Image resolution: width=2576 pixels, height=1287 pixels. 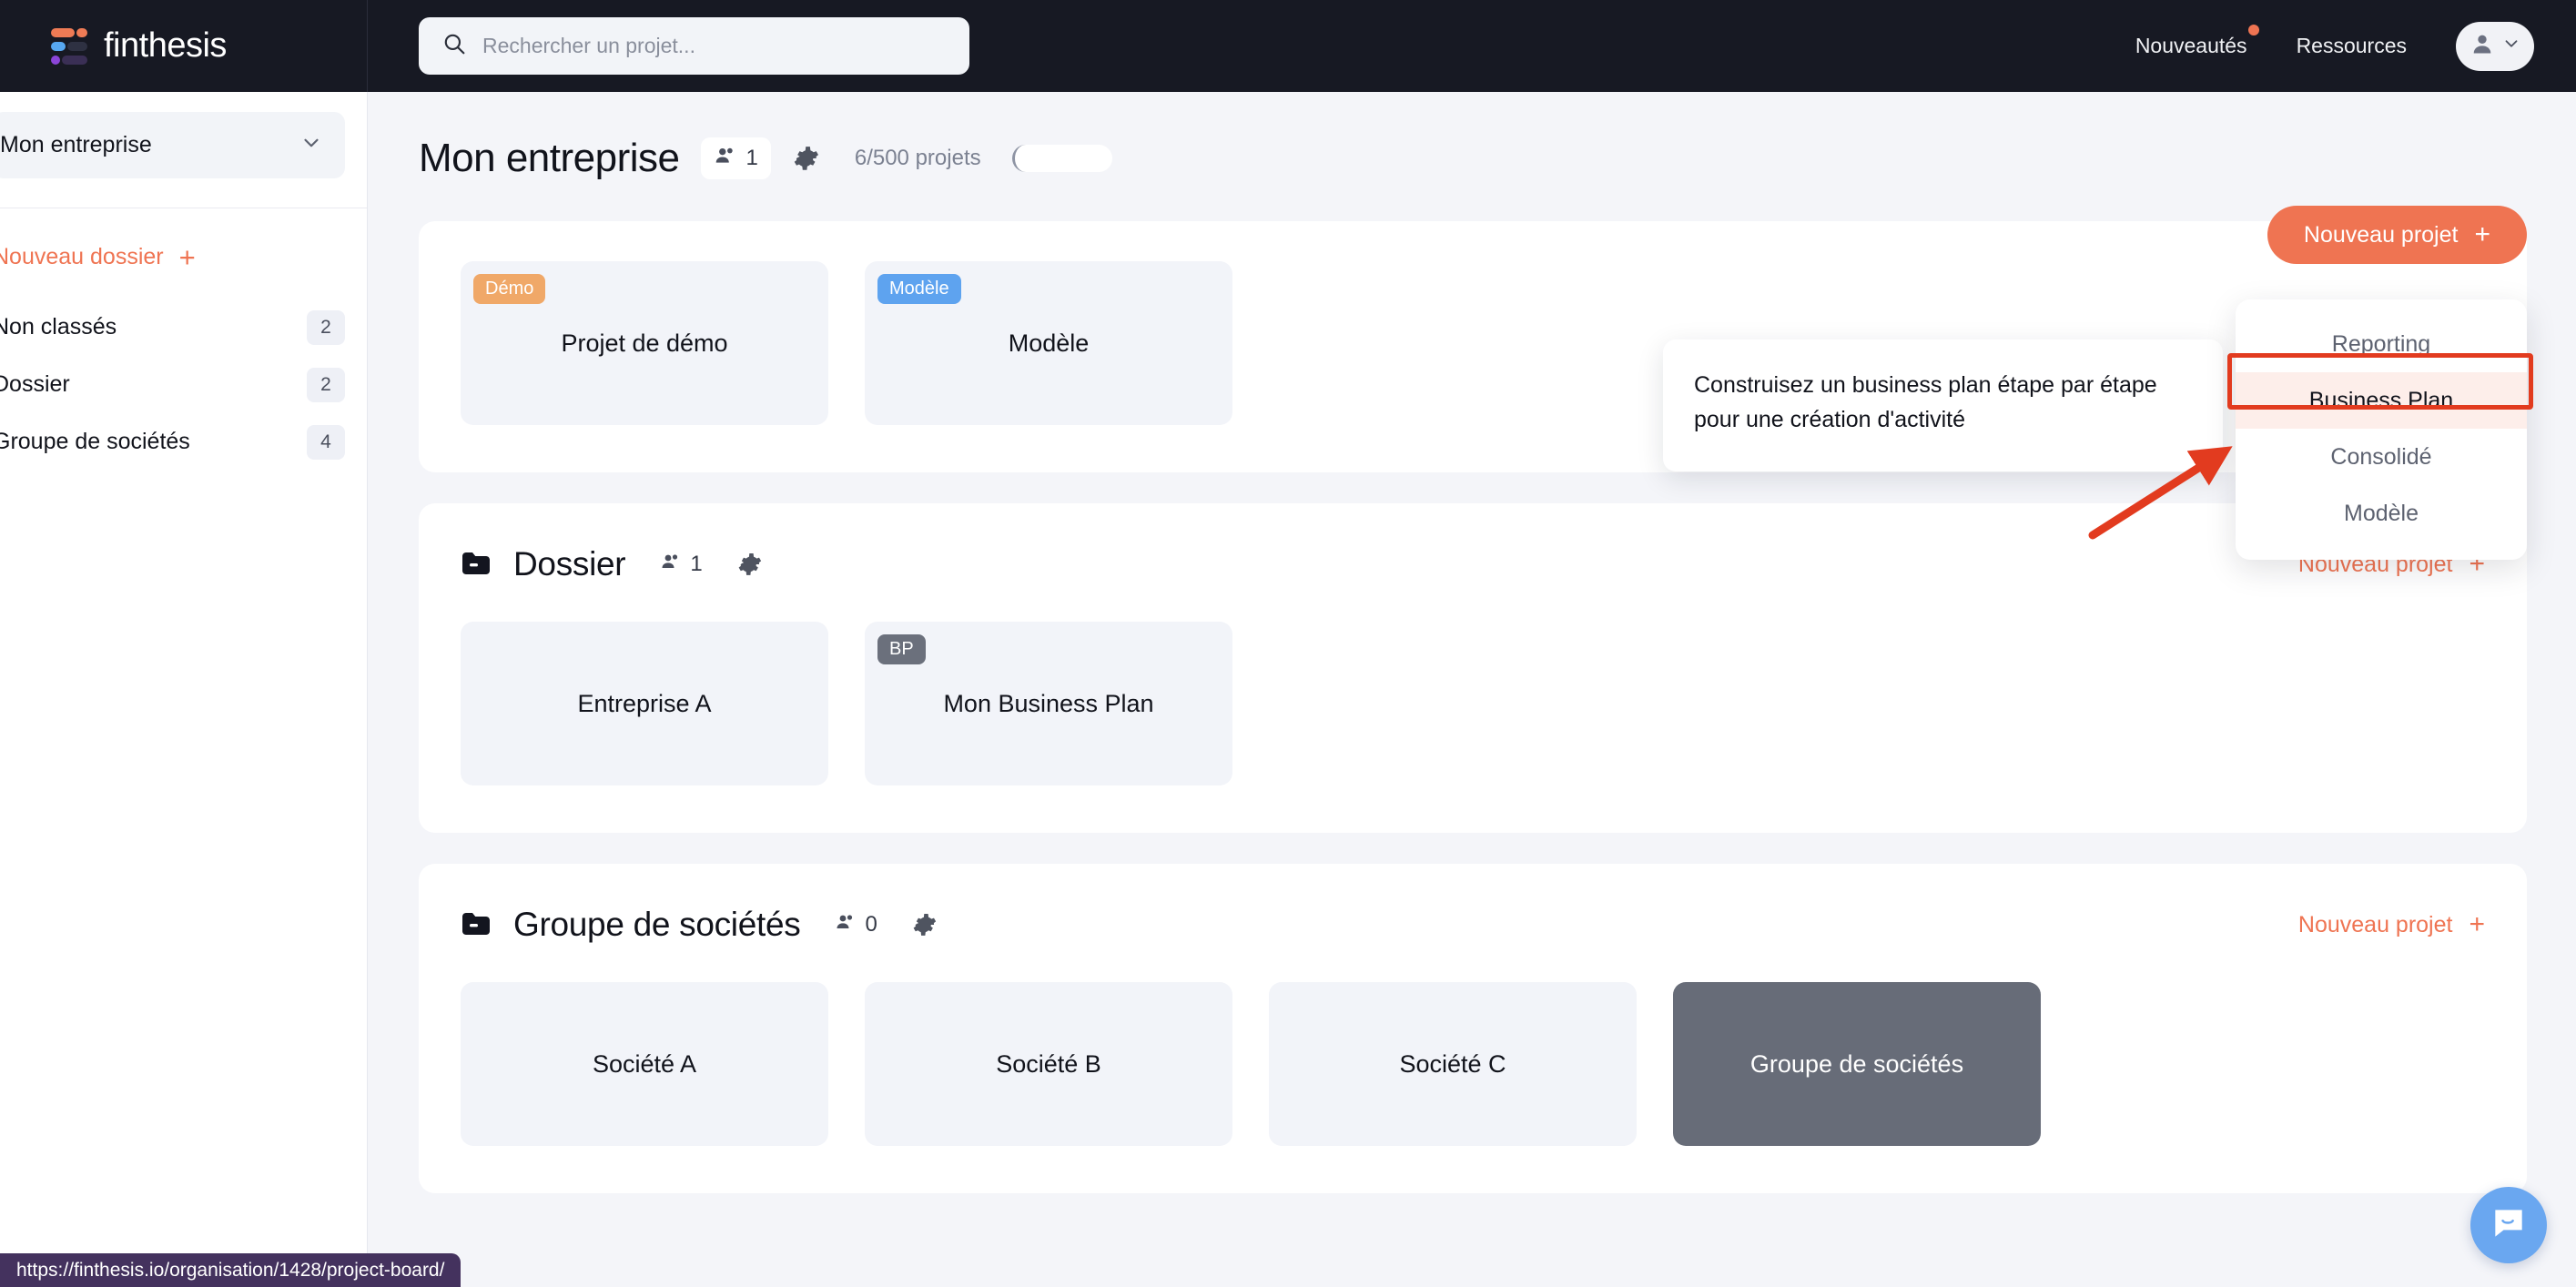 I want to click on project-card-projet-de-demo: Démo Projet de démo, so click(x=644, y=343).